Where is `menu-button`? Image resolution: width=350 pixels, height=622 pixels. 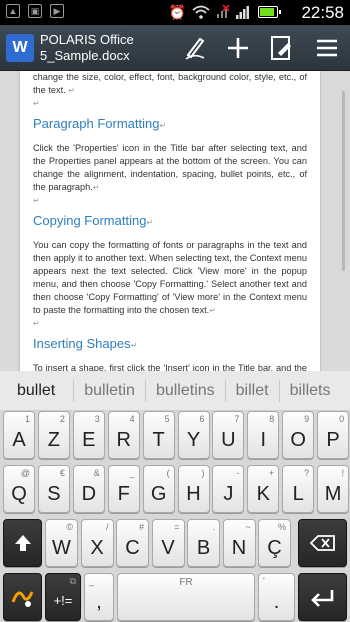 menu-button is located at coordinates (327, 48).